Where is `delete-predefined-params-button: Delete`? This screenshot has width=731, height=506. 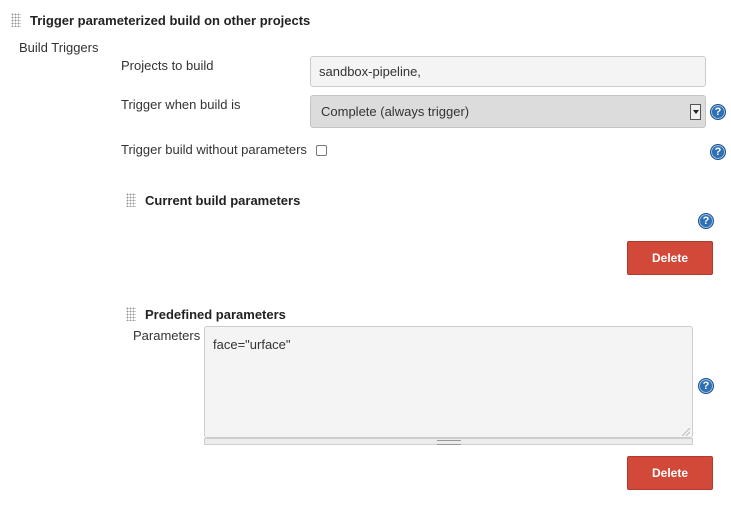
delete-predefined-params-button: Delete is located at coordinates (670, 473).